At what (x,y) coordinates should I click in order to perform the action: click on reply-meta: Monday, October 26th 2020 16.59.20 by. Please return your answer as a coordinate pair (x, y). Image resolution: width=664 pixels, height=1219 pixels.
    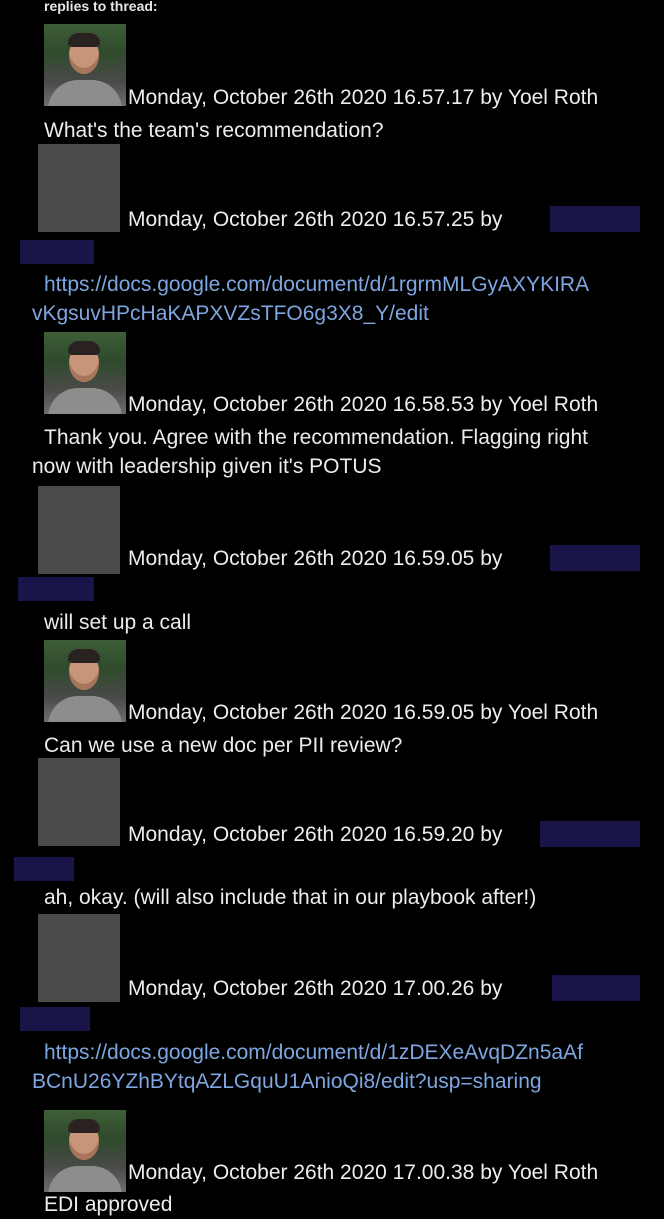
    Looking at the image, I should click on (315, 835).